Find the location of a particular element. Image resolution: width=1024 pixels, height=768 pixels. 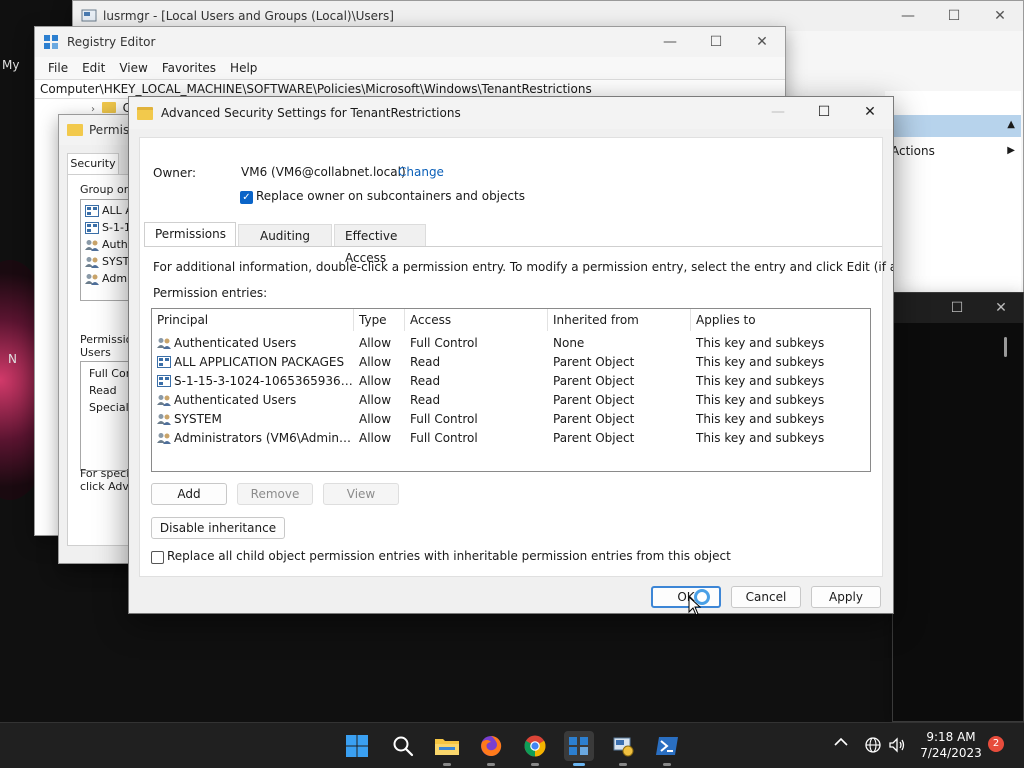

taskbar-powershell is located at coordinates (667, 748).